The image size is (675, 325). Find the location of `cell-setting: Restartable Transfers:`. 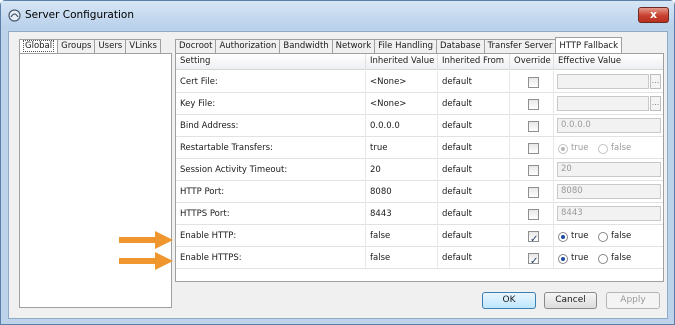

cell-setting: Restartable Transfers: is located at coordinates (271, 148).